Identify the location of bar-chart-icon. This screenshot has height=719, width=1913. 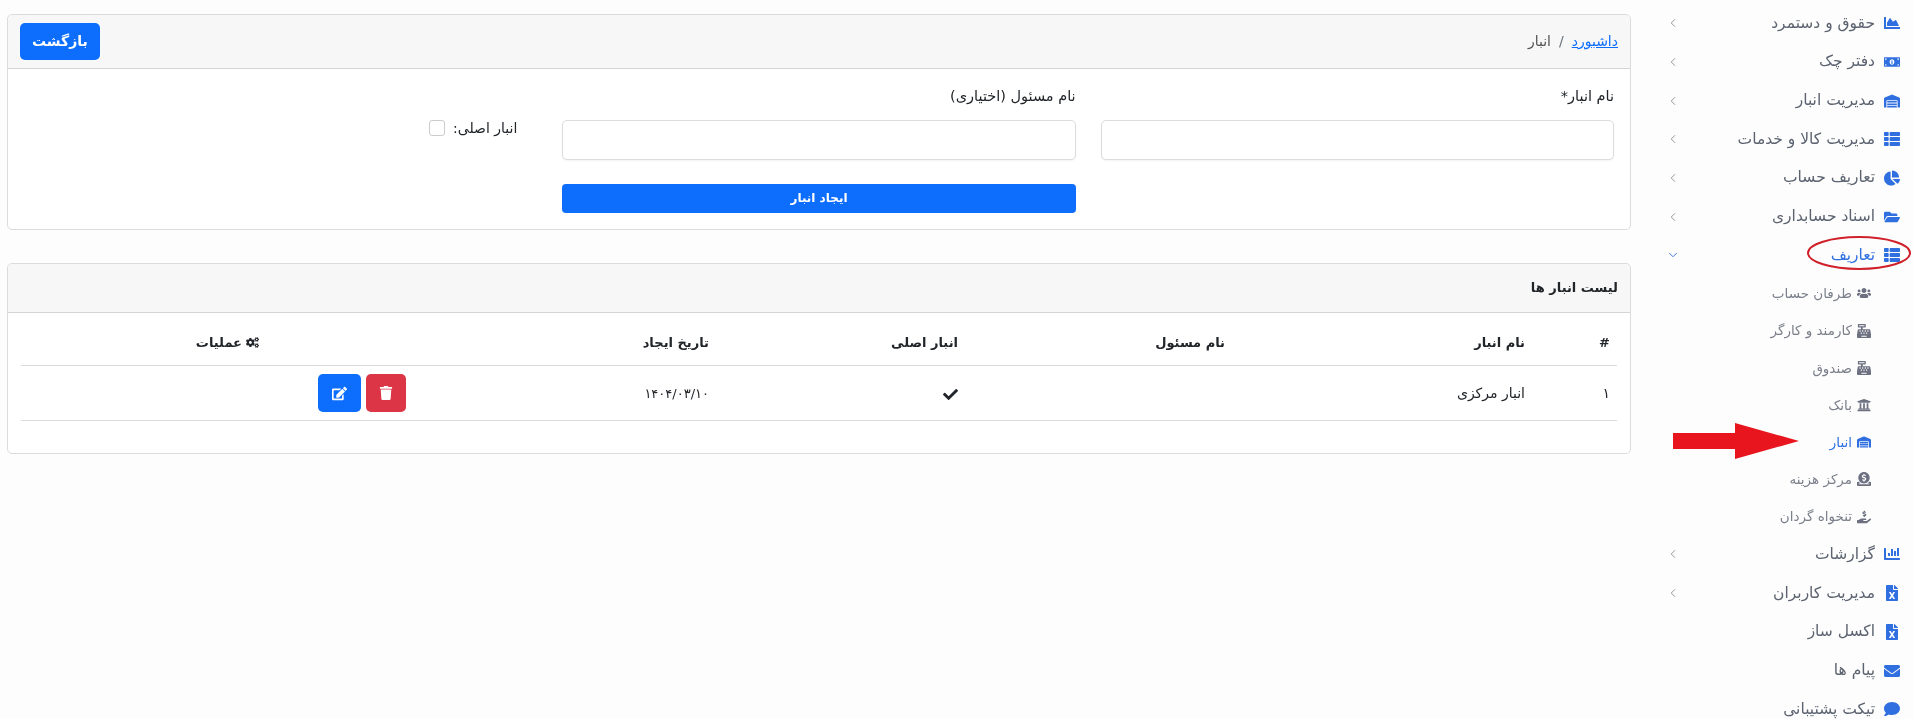
(1892, 554).